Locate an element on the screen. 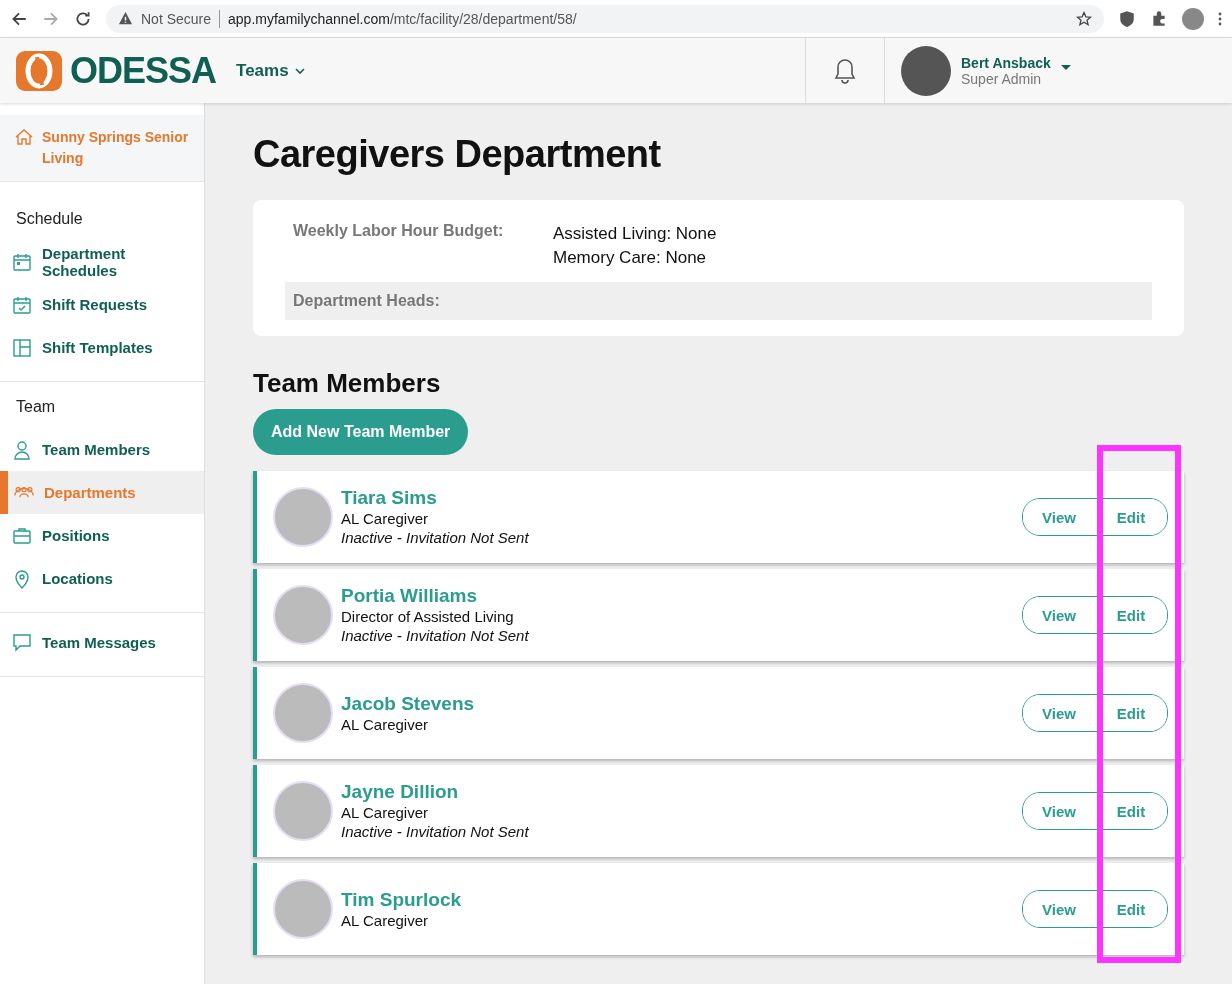 This screenshot has height=984, width=1232. warning-icon is located at coordinates (125, 18).